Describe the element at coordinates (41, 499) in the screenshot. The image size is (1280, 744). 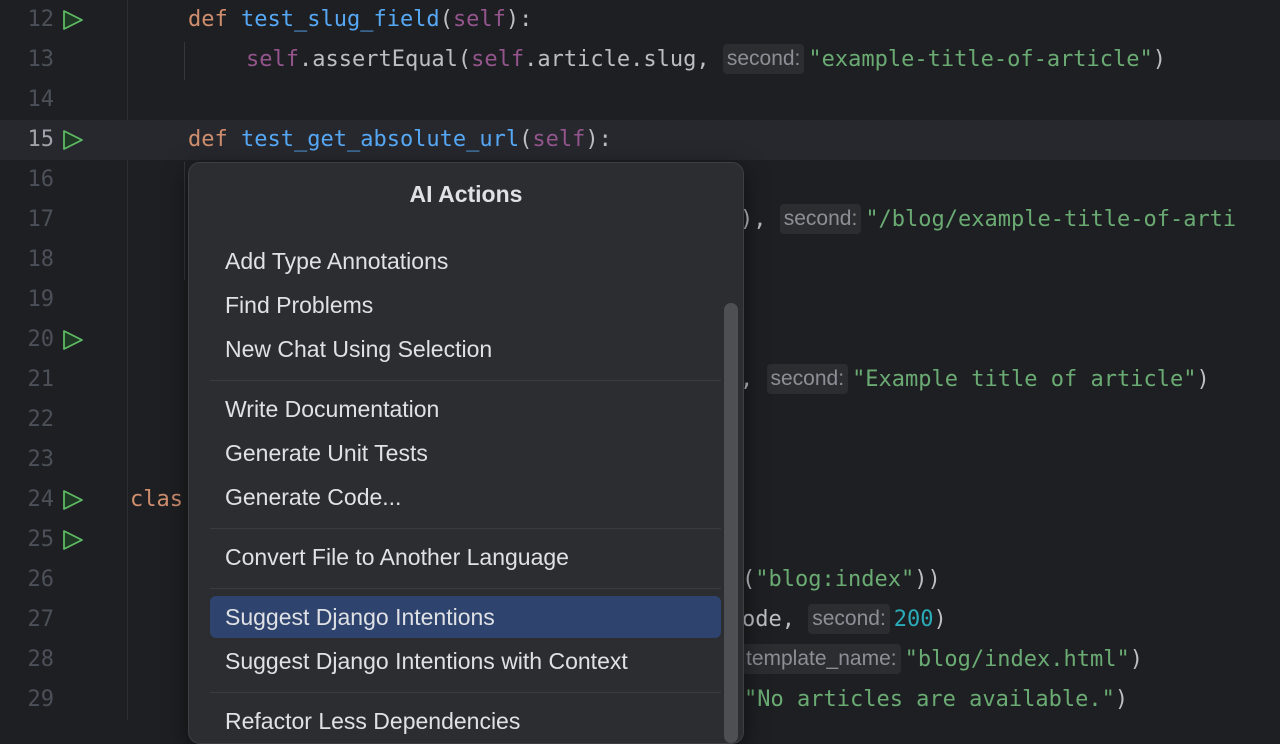
I see `line-number: 24` at that location.